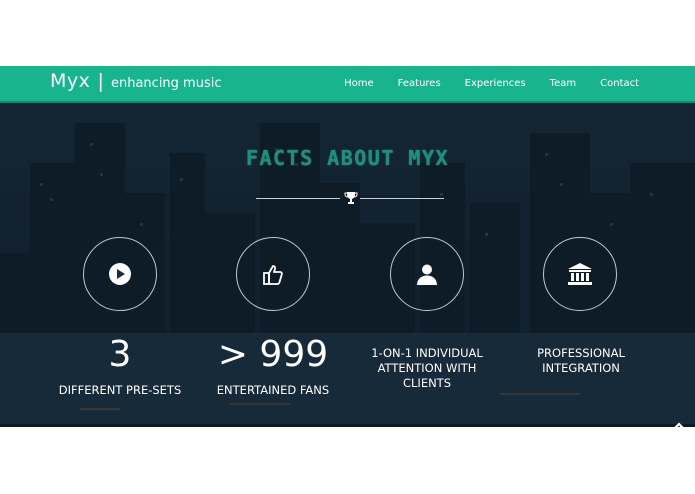  I want to click on section-bottom-border, so click(347, 425).